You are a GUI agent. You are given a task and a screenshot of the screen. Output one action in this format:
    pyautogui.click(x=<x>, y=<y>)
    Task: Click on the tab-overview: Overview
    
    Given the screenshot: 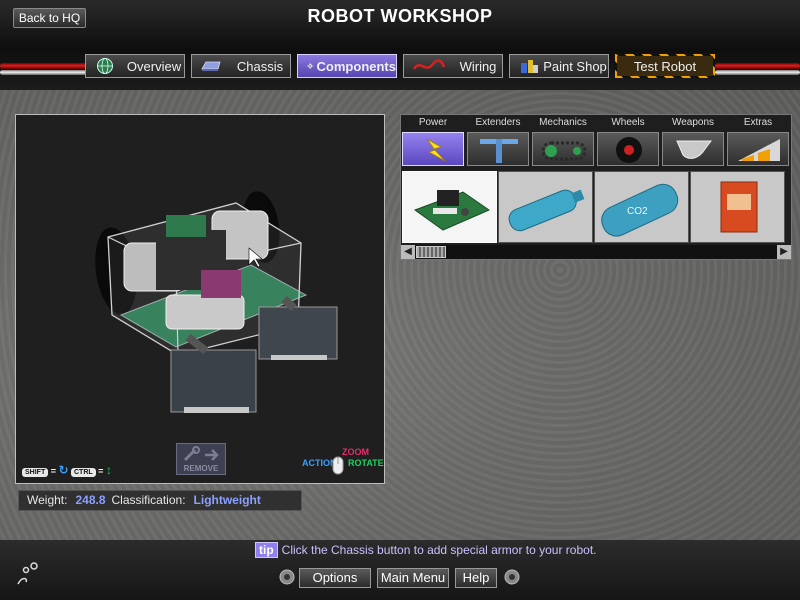 What is the action you would take?
    pyautogui.click(x=135, y=66)
    